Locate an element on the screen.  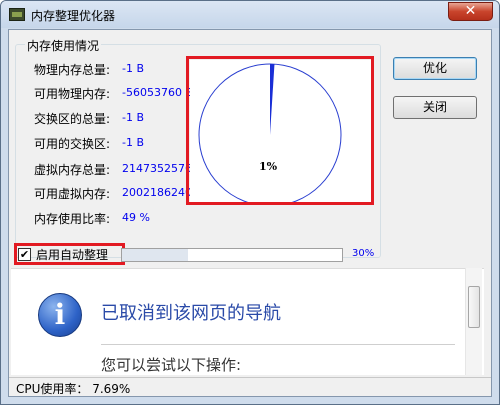
progress-fill is located at coordinates (155, 255).